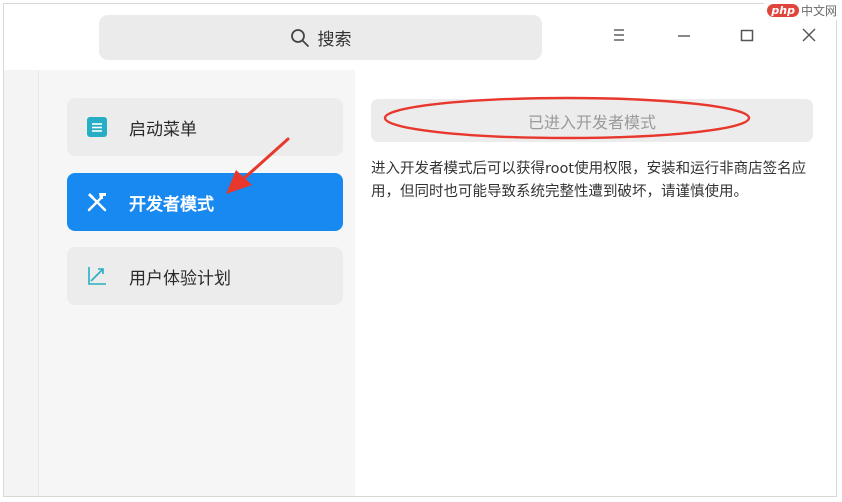  I want to click on watermark: php 中文网, so click(802, 10).